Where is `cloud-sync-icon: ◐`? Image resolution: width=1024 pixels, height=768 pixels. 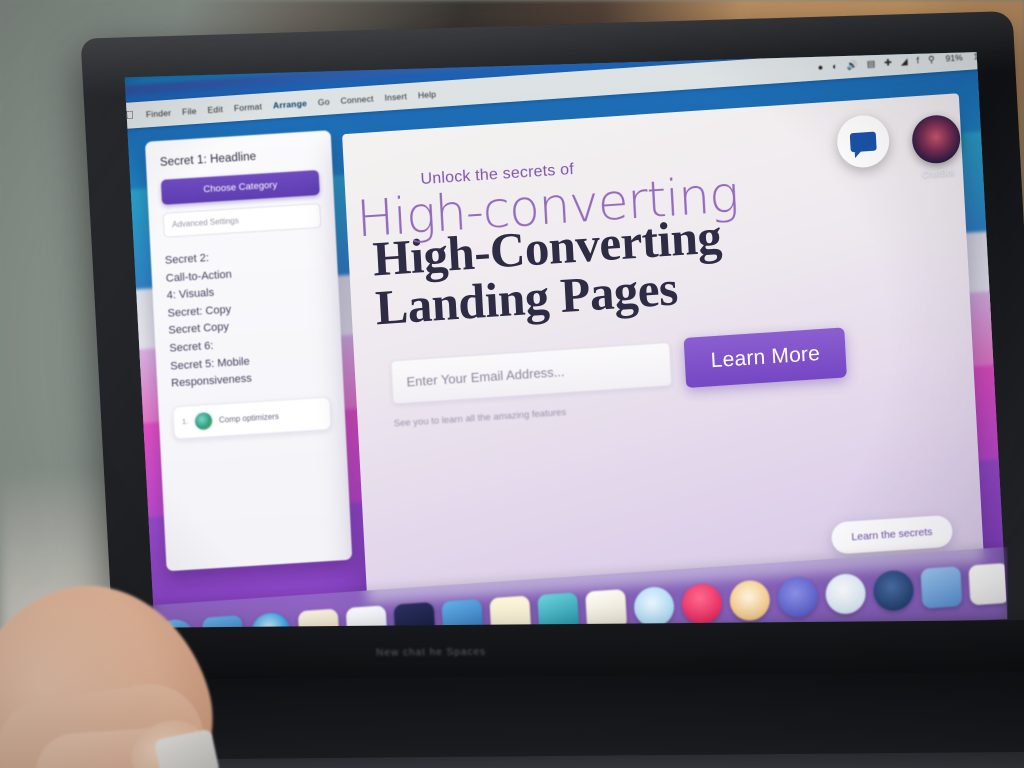 cloud-sync-icon: ◐ is located at coordinates (835, 66).